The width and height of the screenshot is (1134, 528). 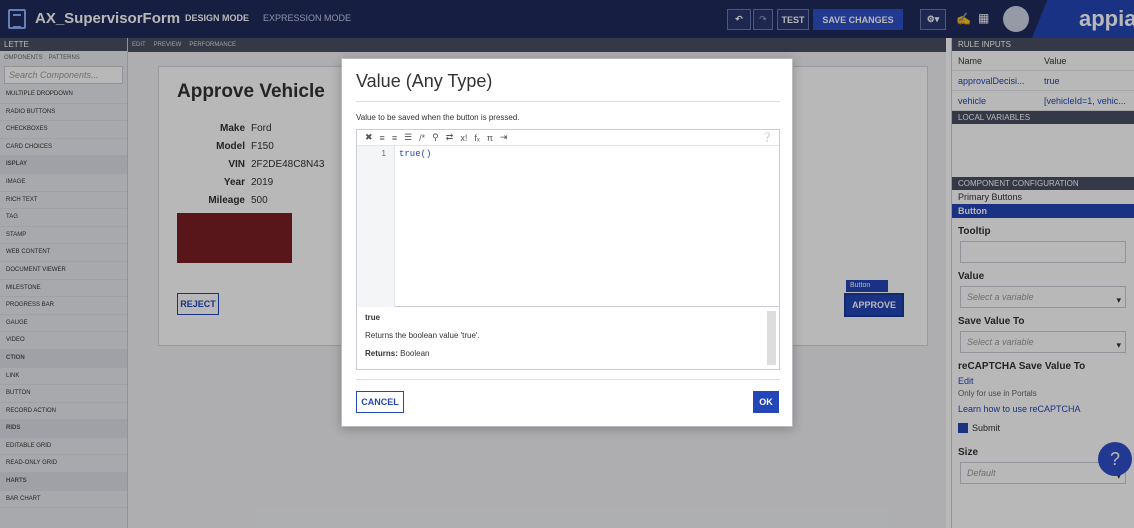 What do you see at coordinates (766, 402) in the screenshot?
I see `ok-button: OK` at bounding box center [766, 402].